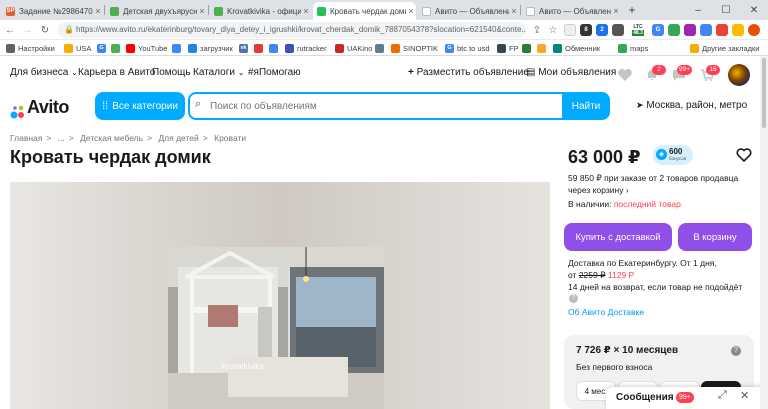 The image size is (768, 409). Describe the element at coordinates (178, 138) in the screenshot. I see `breadcrumb-link: Для детей` at that location.